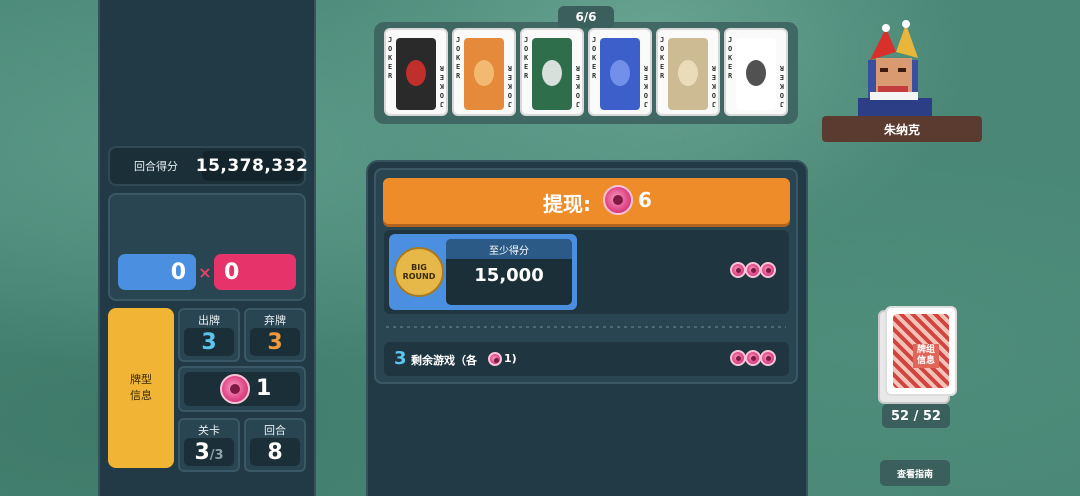 Image resolution: width=1080 pixels, height=496 pixels. What do you see at coordinates (209, 430) in the screenshot?
I see `ante-label: 关卡` at bounding box center [209, 430].